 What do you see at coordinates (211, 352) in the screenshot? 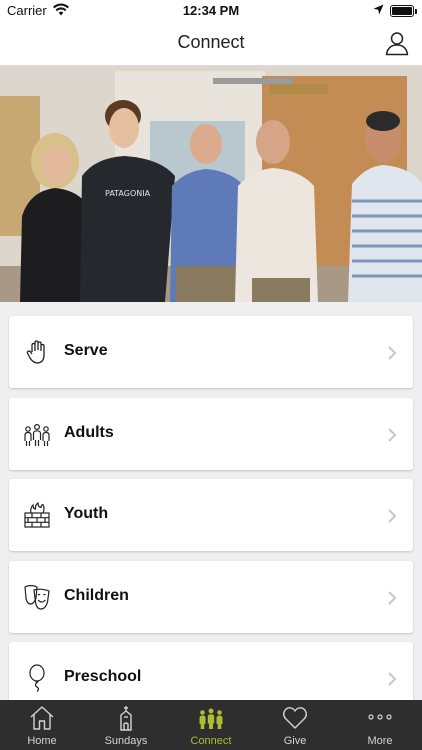
I see `menu-item-serve: Serve` at bounding box center [211, 352].